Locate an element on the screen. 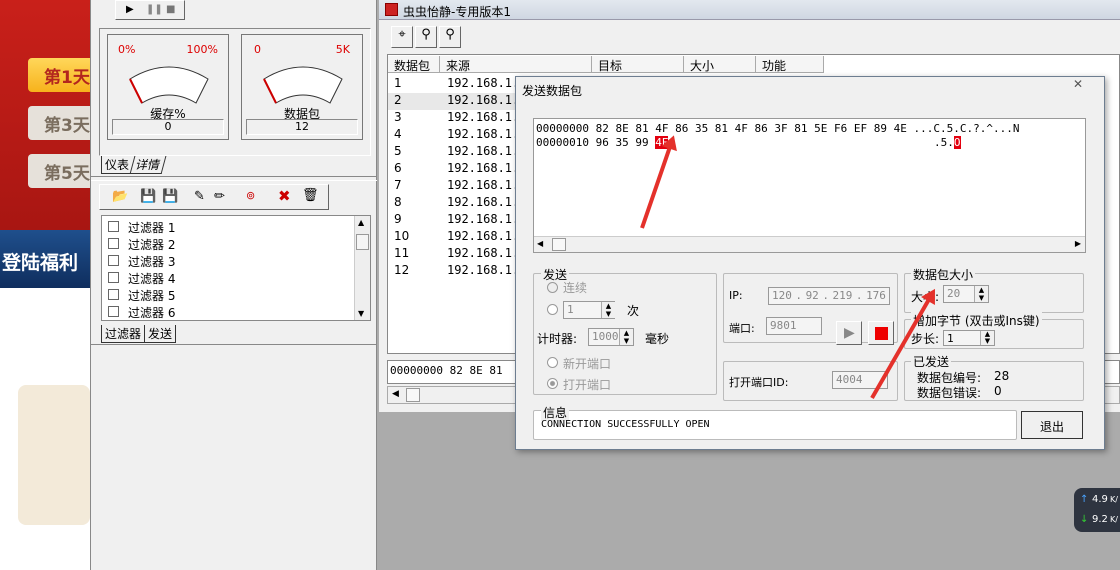  filter-label: 过滤器 6 is located at coordinates (152, 313).